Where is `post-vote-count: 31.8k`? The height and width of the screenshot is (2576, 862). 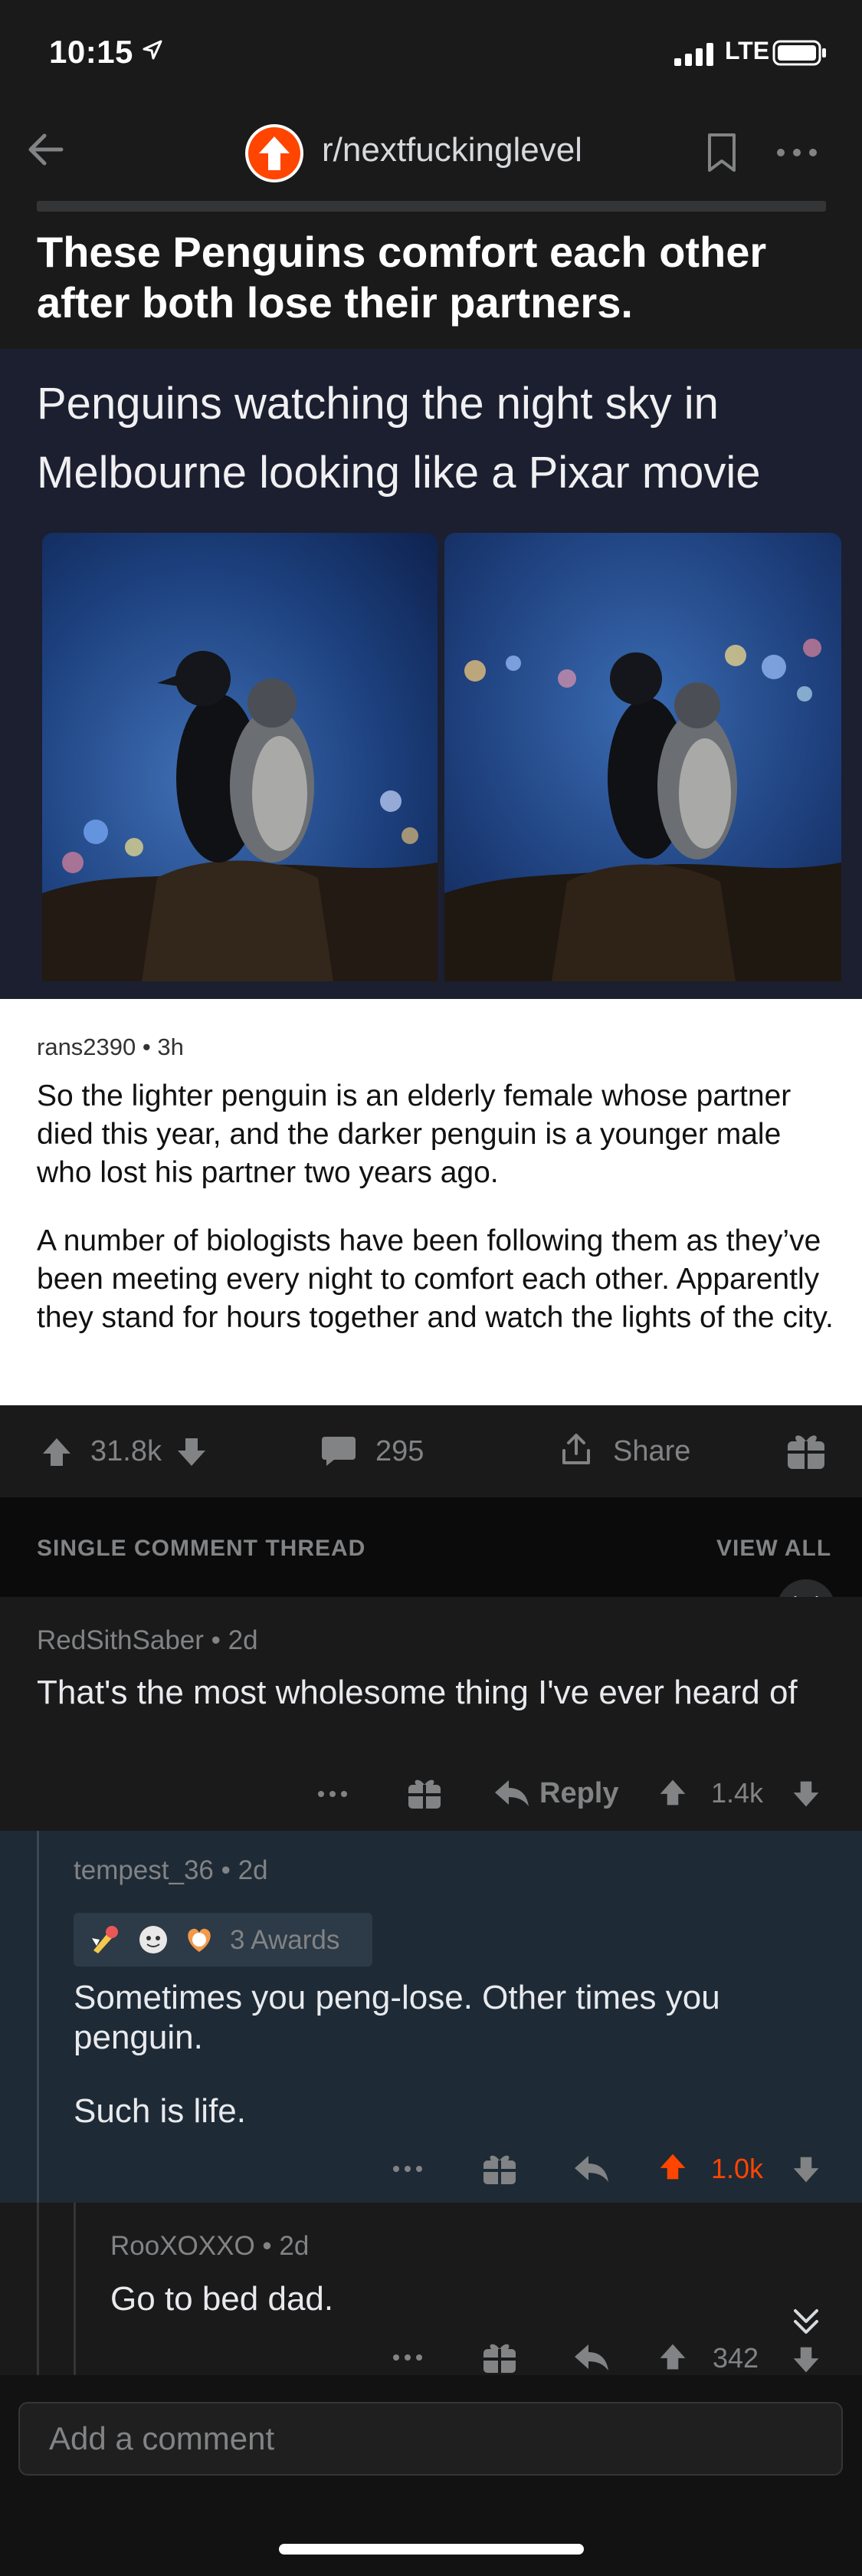 post-vote-count: 31.8k is located at coordinates (126, 1451).